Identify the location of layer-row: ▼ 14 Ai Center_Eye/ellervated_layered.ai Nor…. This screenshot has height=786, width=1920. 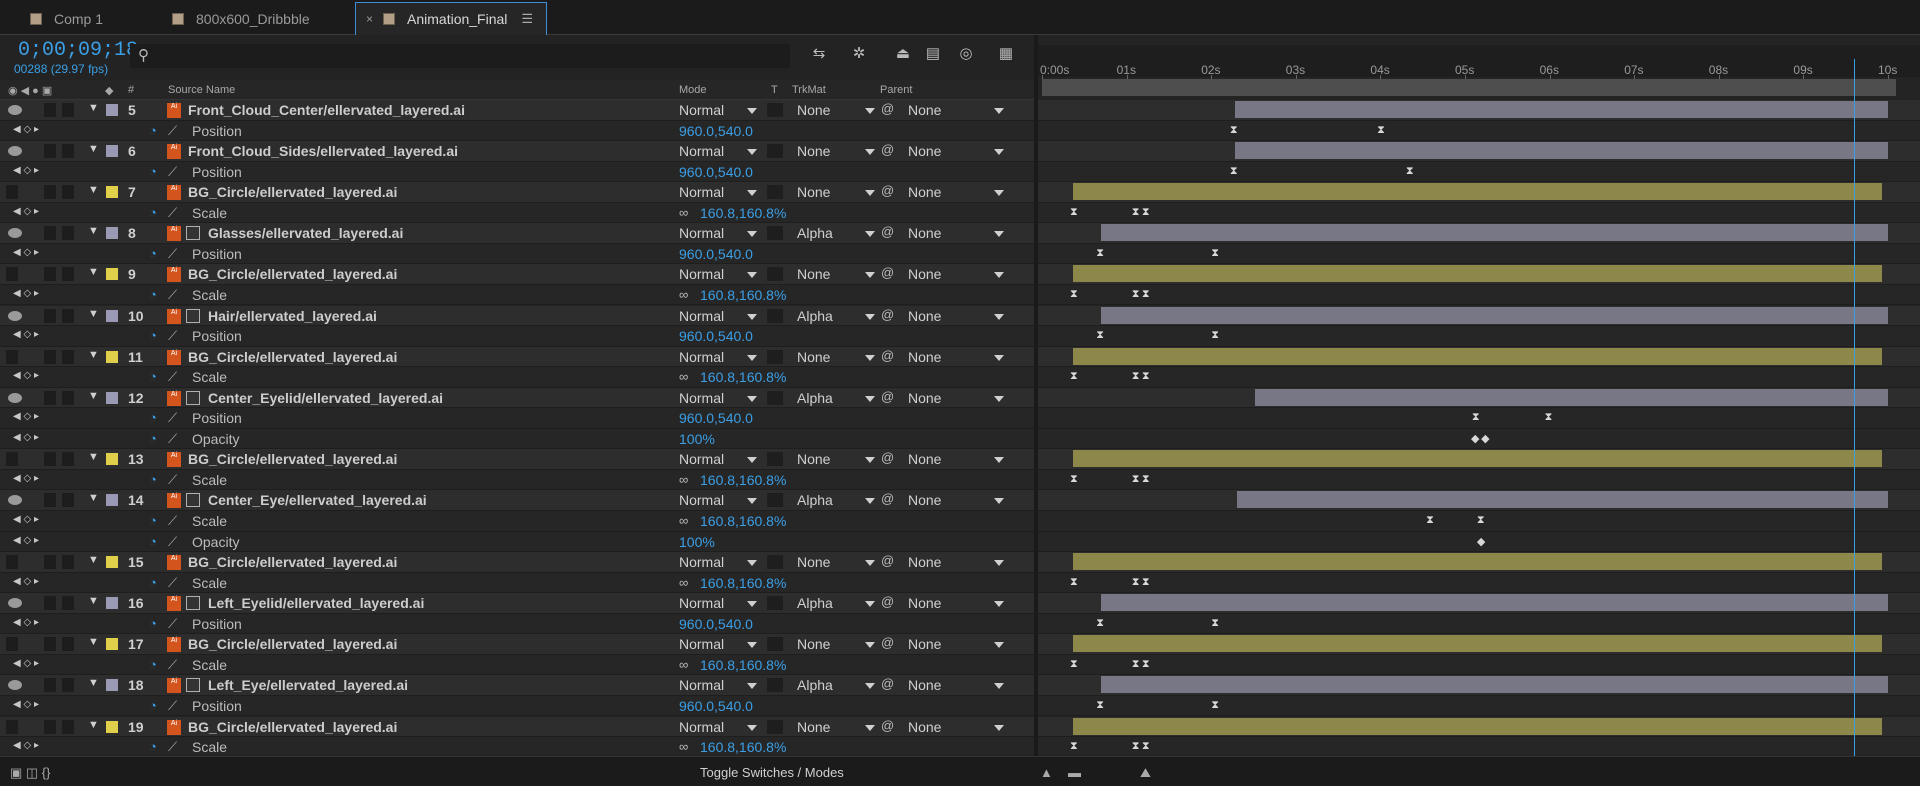
(517, 500).